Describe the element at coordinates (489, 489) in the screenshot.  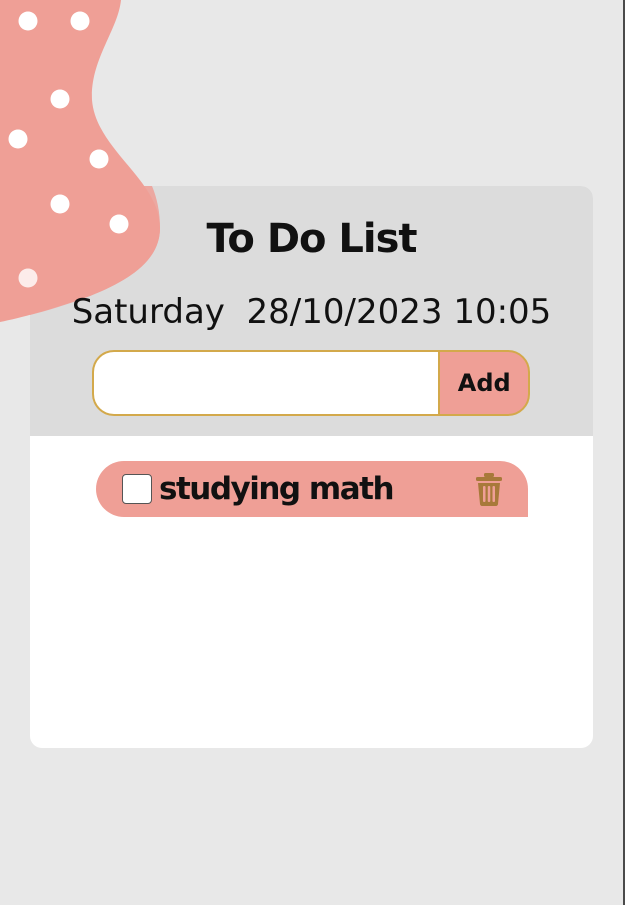
I see `trash-icon` at that location.